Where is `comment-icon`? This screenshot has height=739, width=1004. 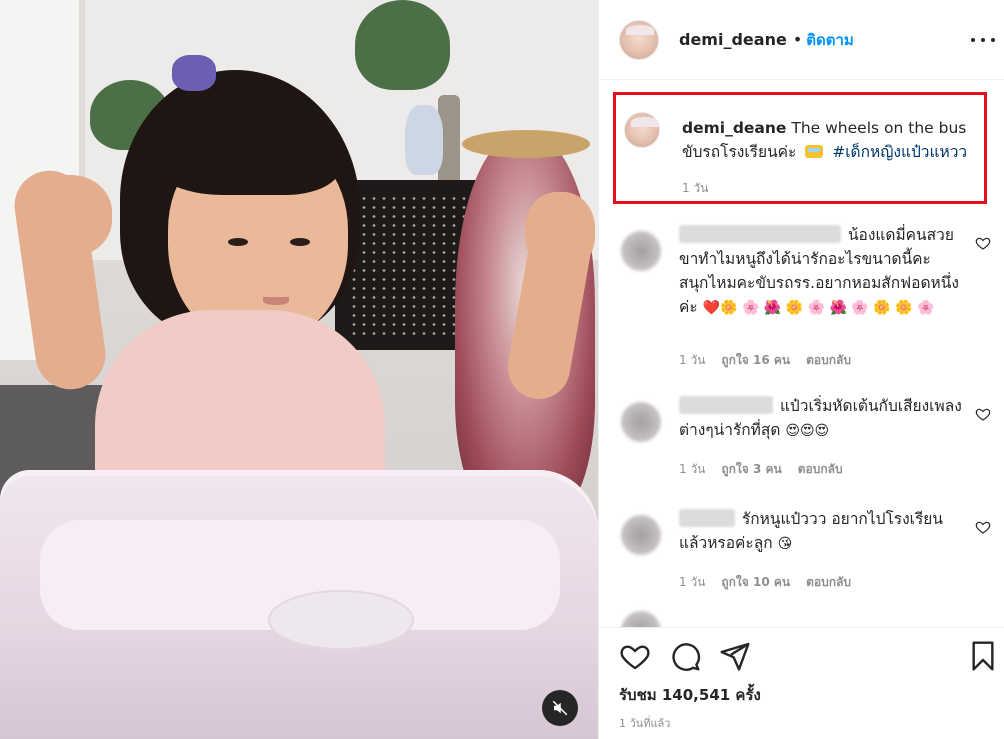
comment-icon is located at coordinates (685, 656).